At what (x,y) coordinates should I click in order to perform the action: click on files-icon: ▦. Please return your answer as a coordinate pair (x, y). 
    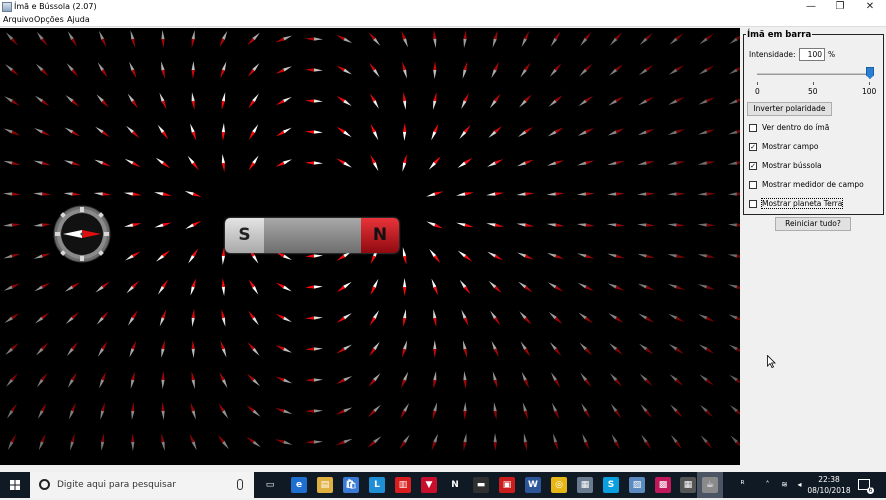
    Looking at the image, I should click on (585, 485).